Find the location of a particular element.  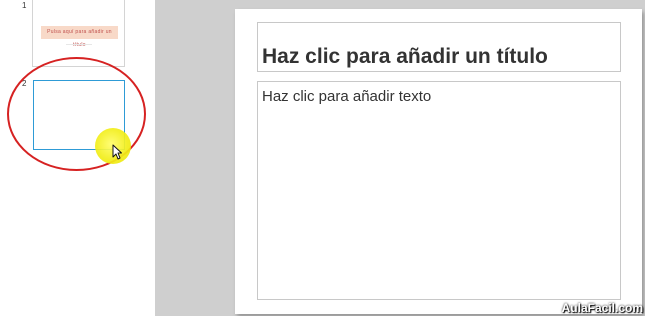

watermark-logo: AulaFacil.com is located at coordinates (602, 308).